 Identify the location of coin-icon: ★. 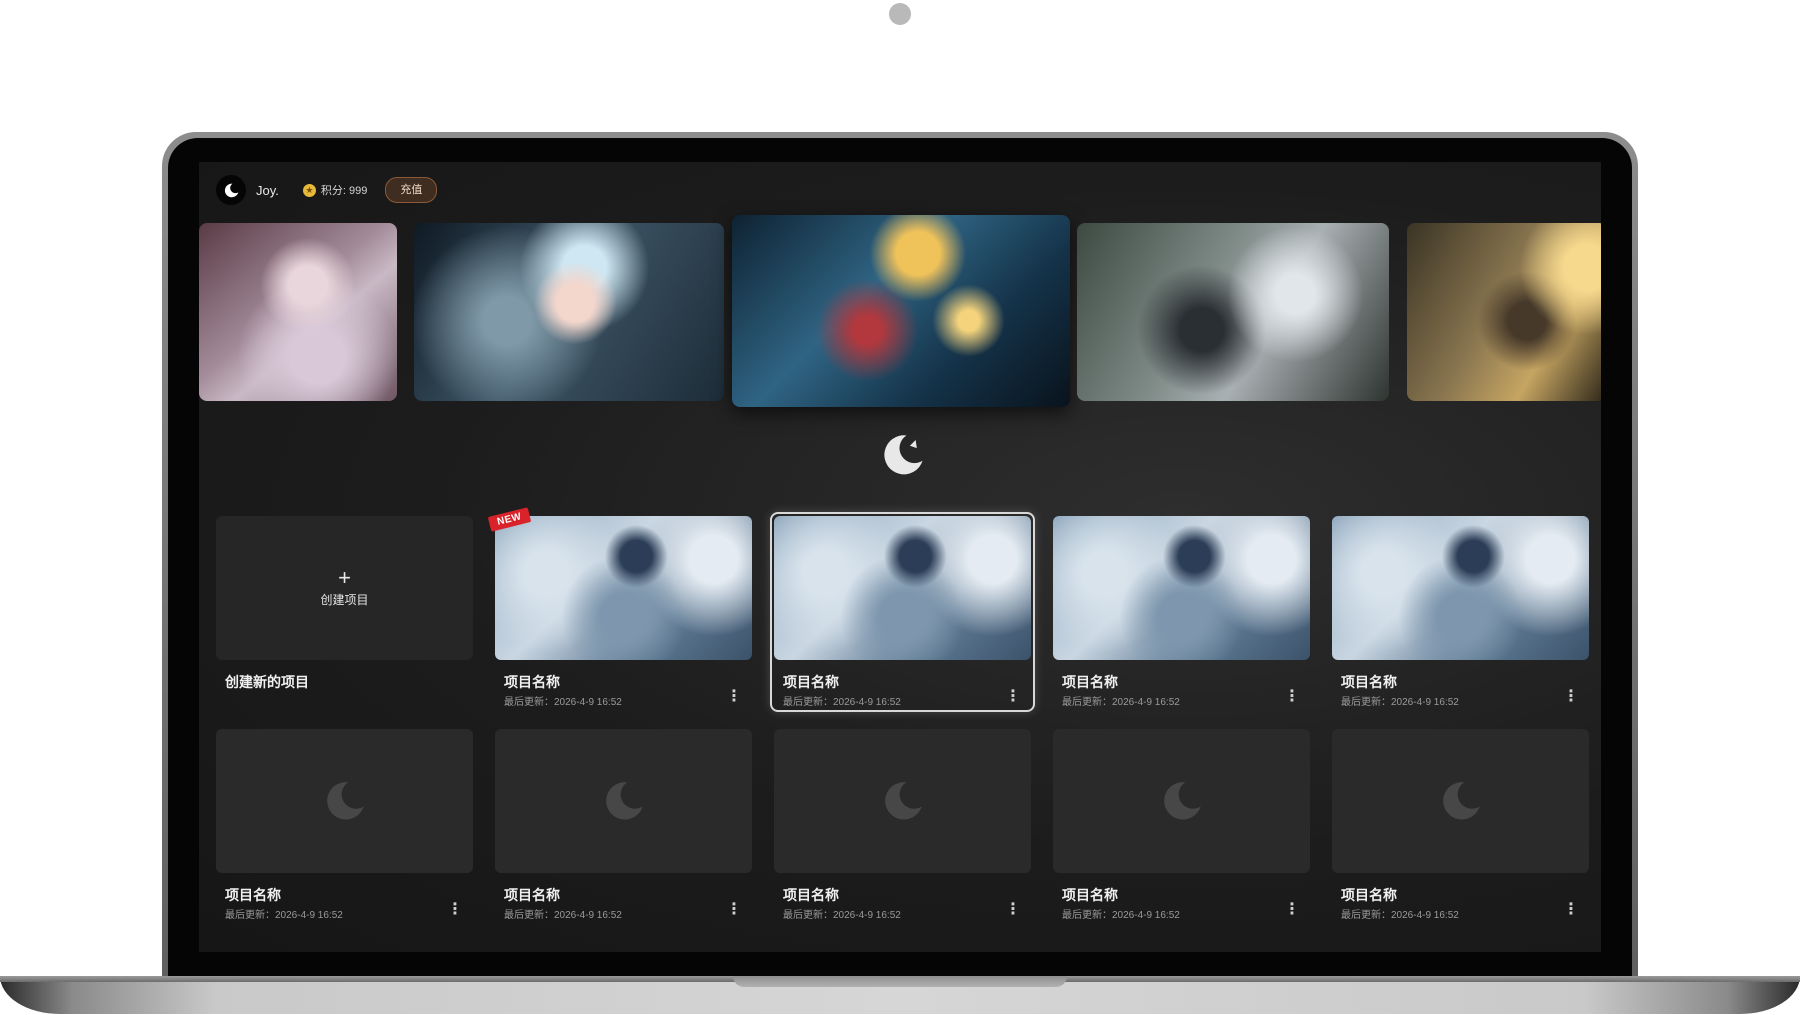
(309, 190).